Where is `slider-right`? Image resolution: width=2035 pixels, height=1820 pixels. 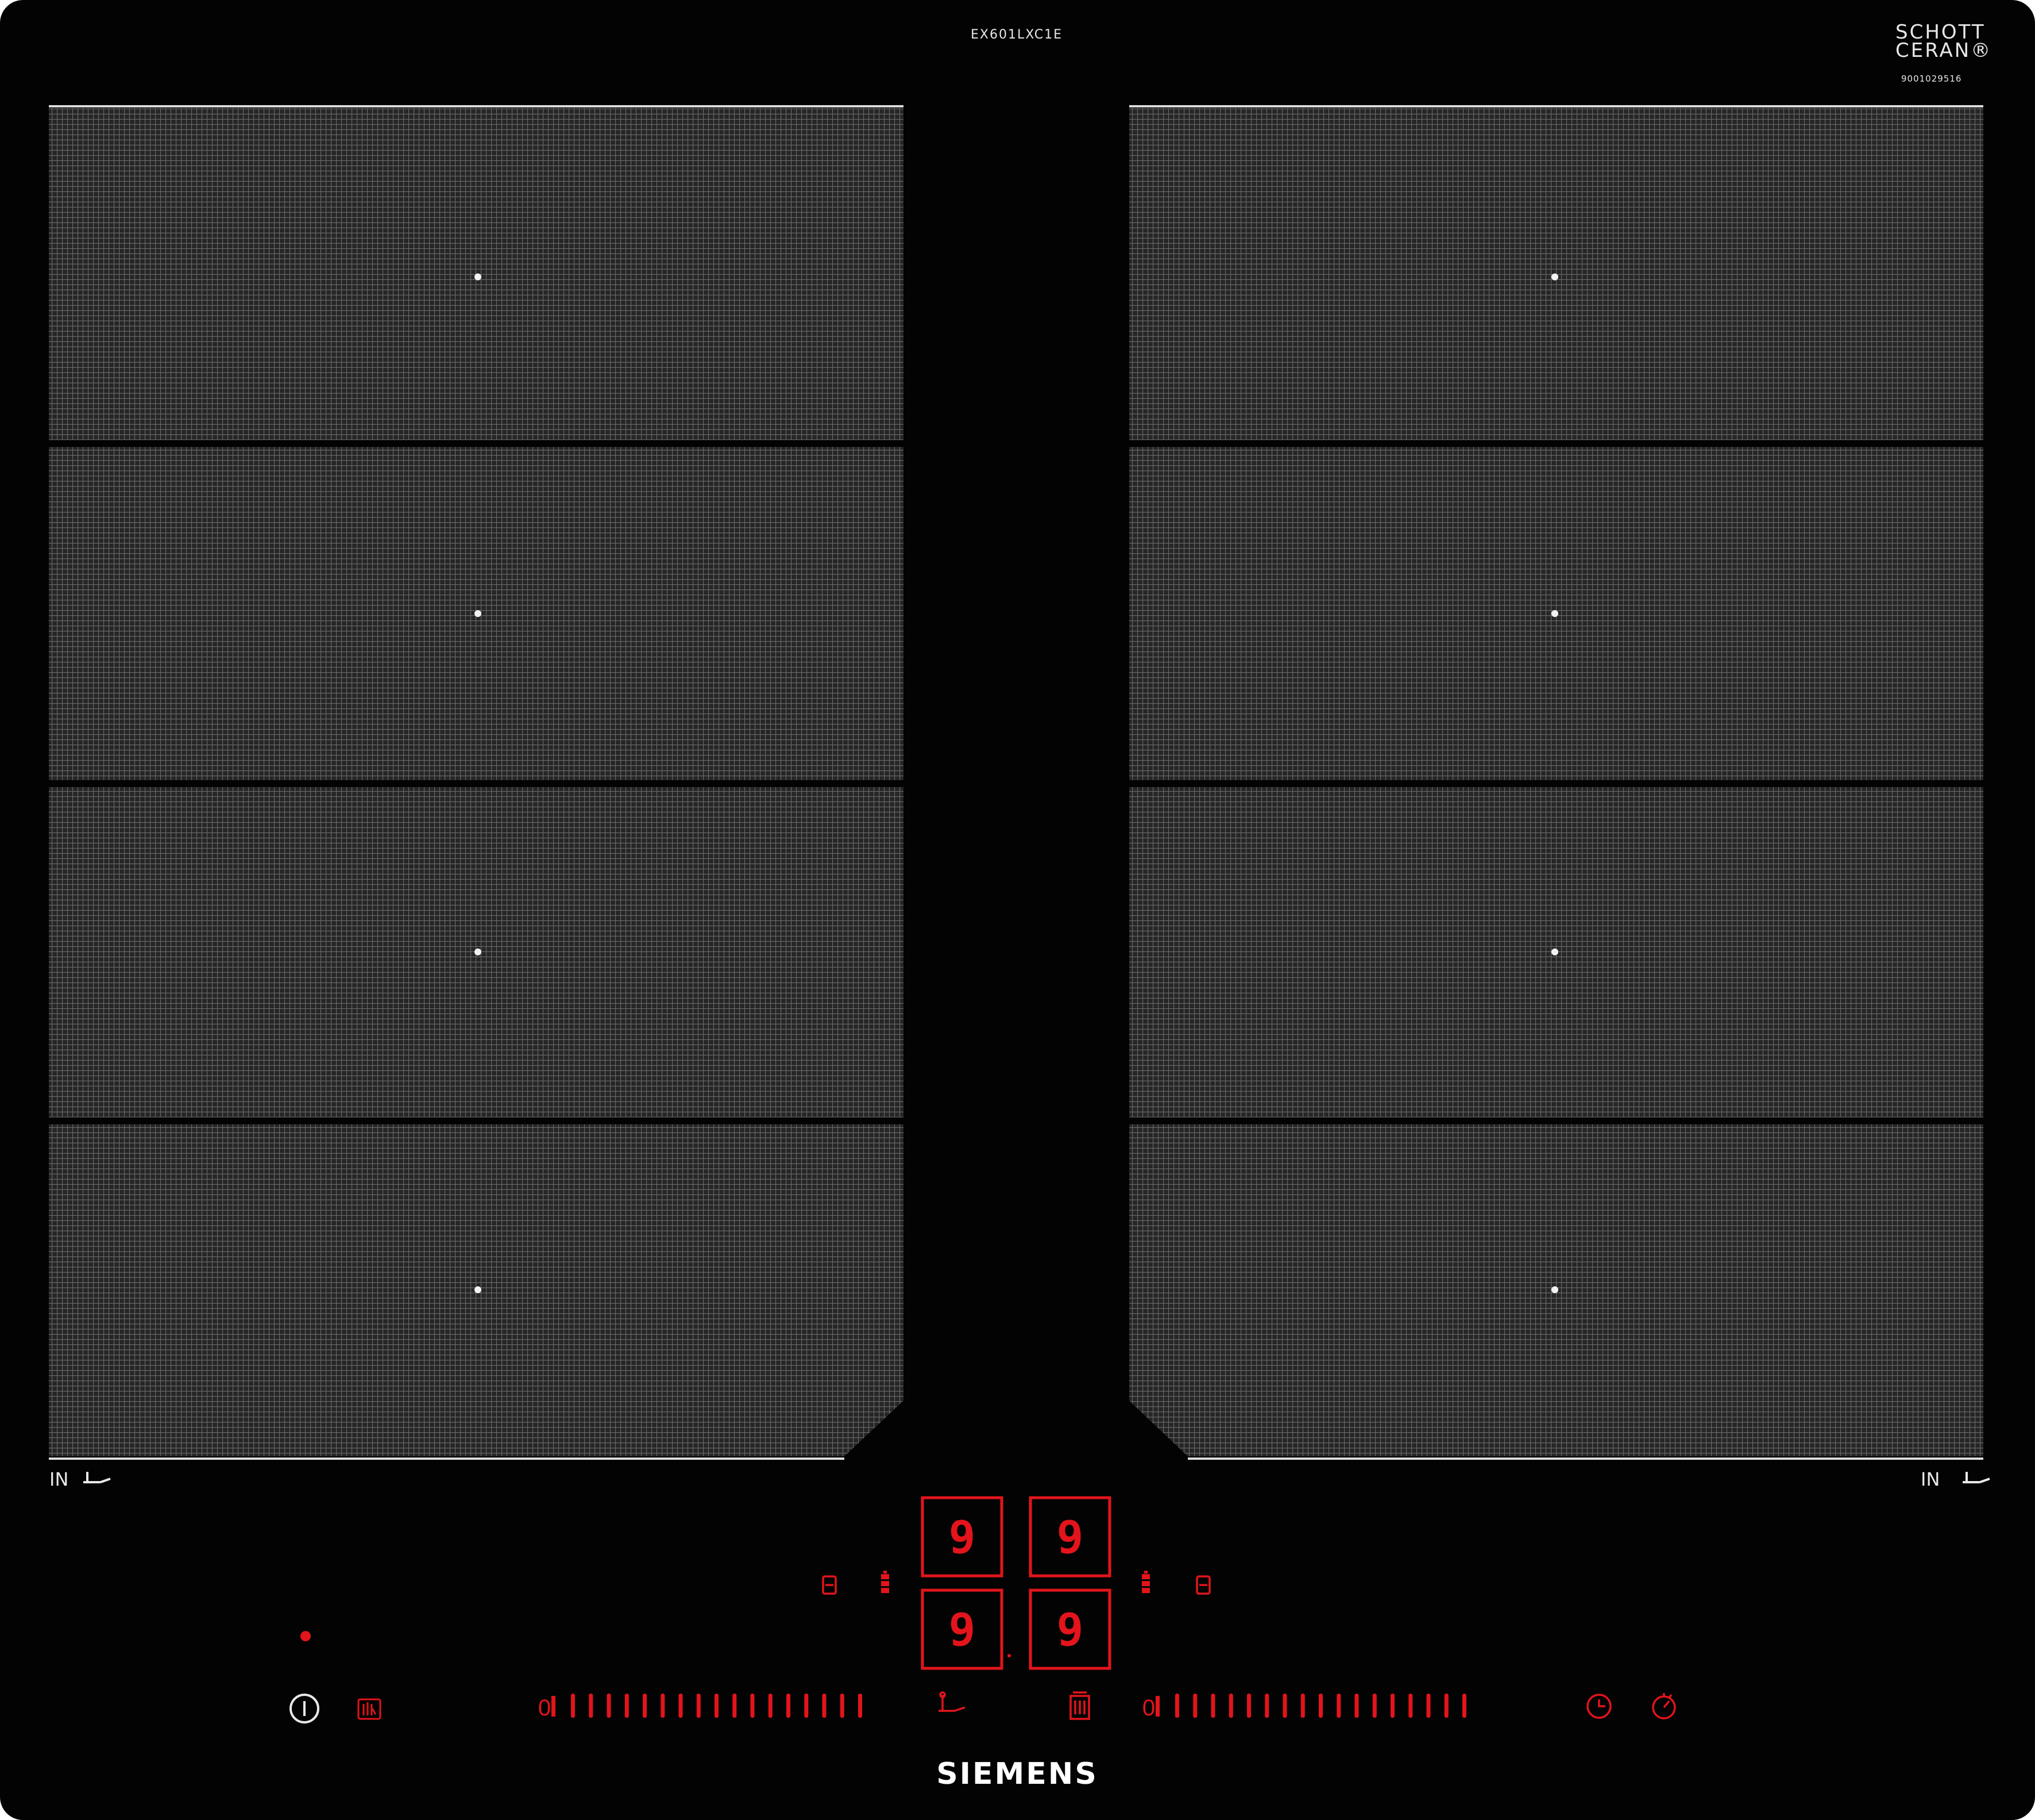 slider-right is located at coordinates (1311, 1706).